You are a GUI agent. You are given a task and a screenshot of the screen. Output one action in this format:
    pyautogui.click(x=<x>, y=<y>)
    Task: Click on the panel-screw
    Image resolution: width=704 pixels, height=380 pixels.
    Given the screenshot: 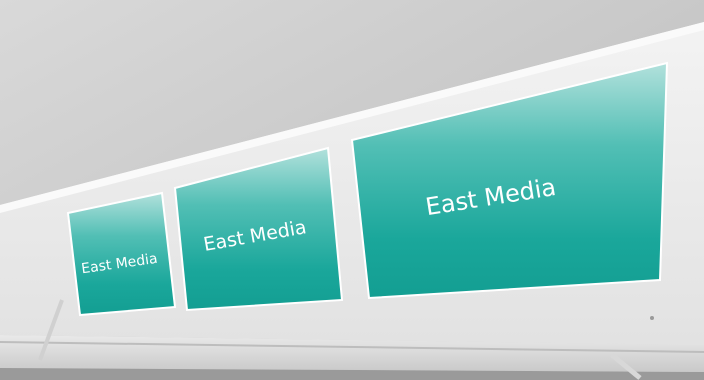 What is the action you would take?
    pyautogui.click(x=652, y=318)
    